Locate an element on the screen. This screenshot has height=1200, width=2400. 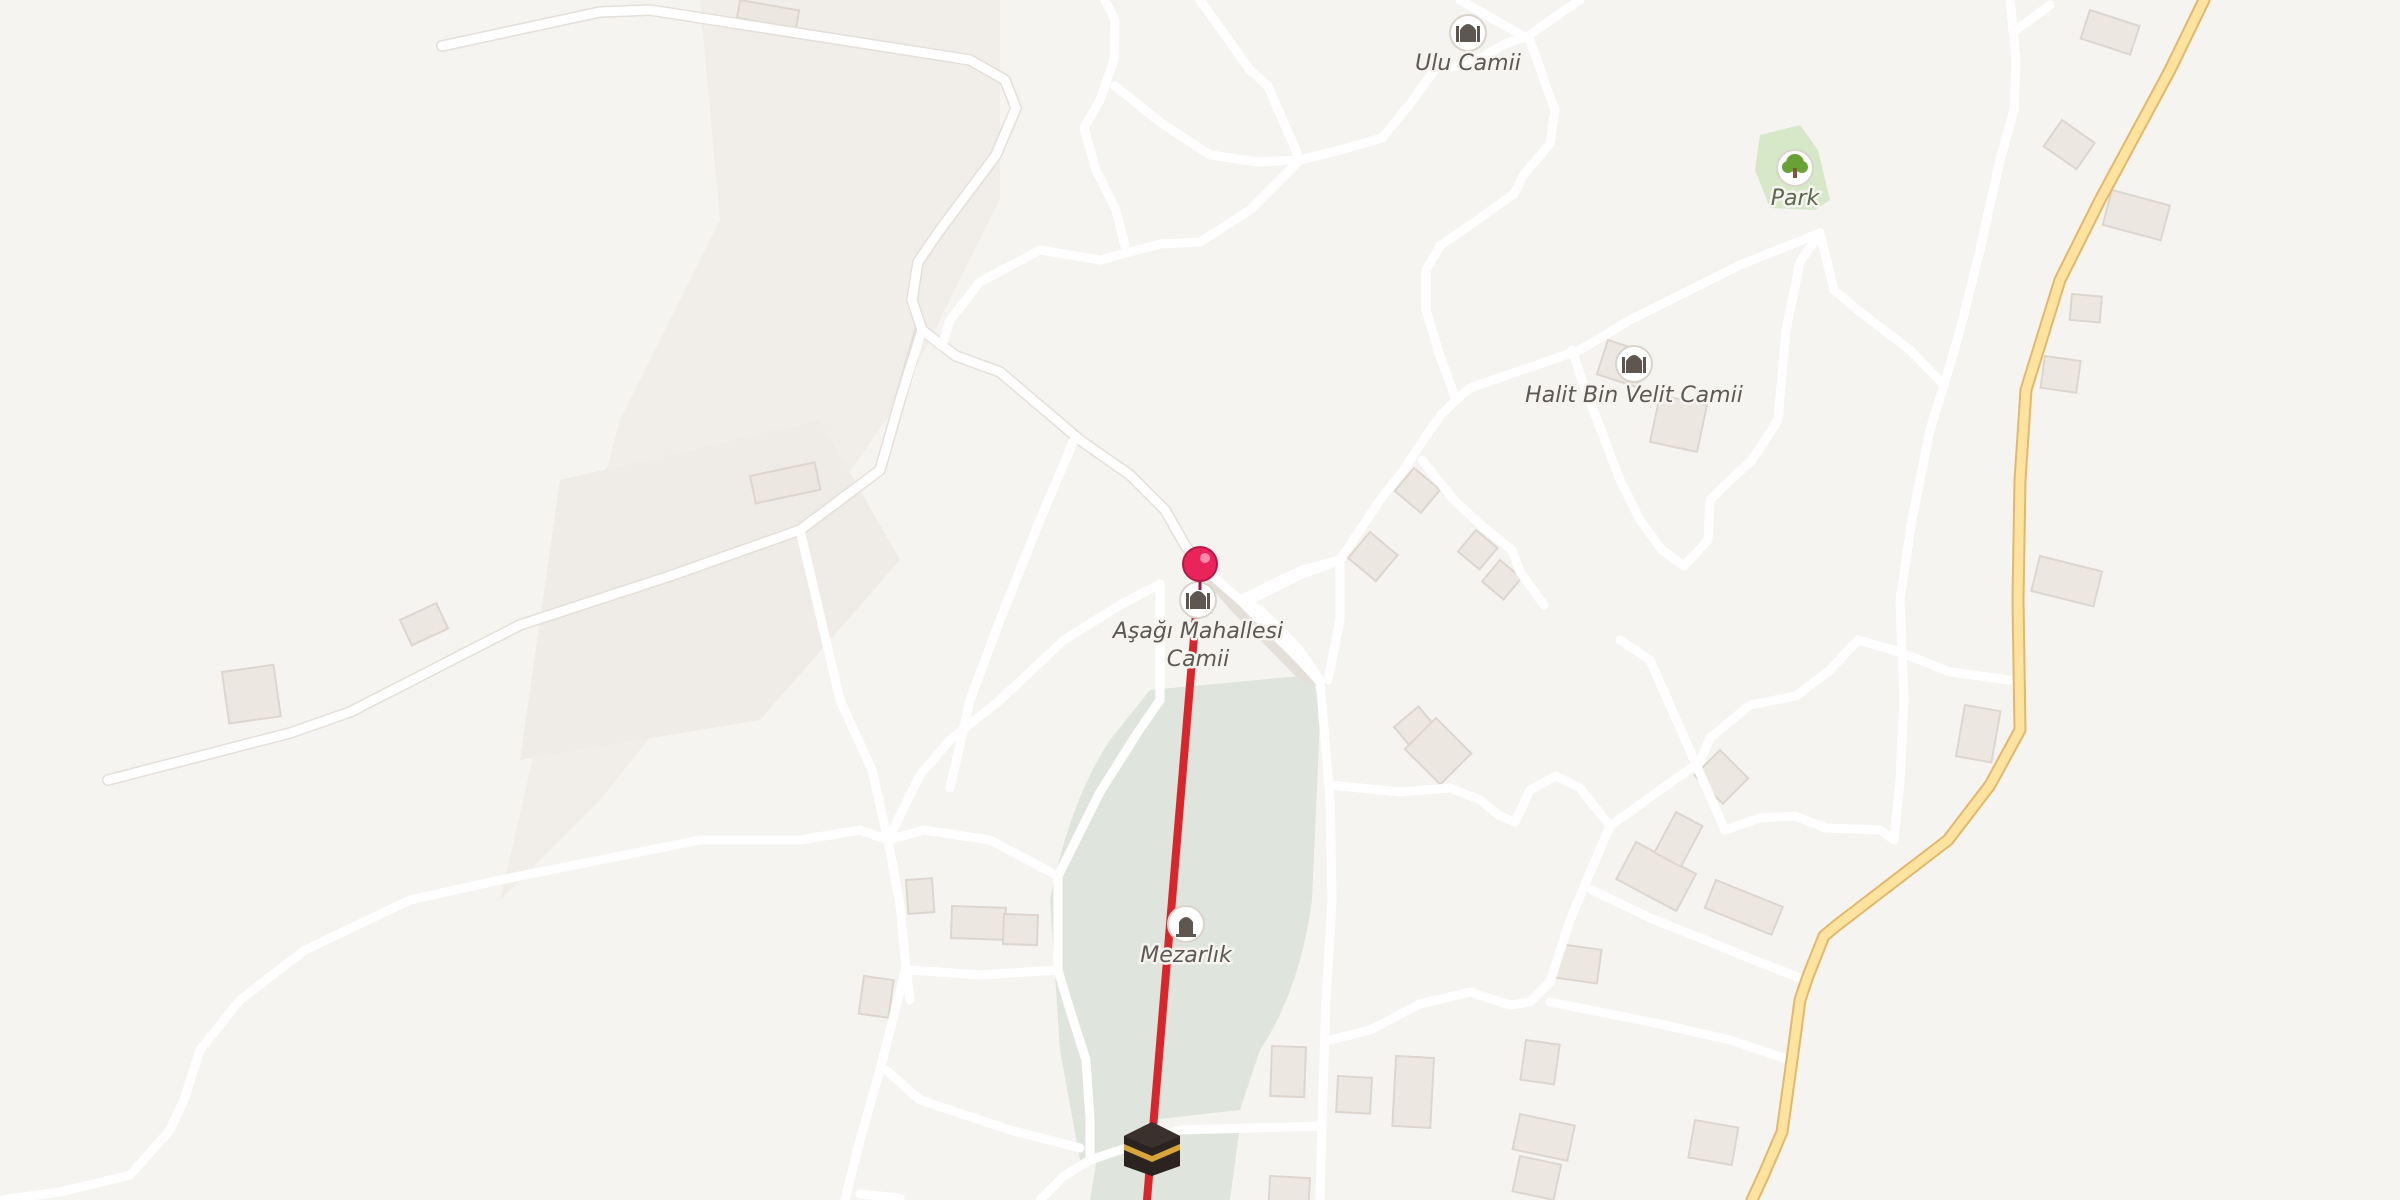
poi-label-asagi-mahallesi-line1: Aşağı Mahallesi is located at coordinates (1197, 631).